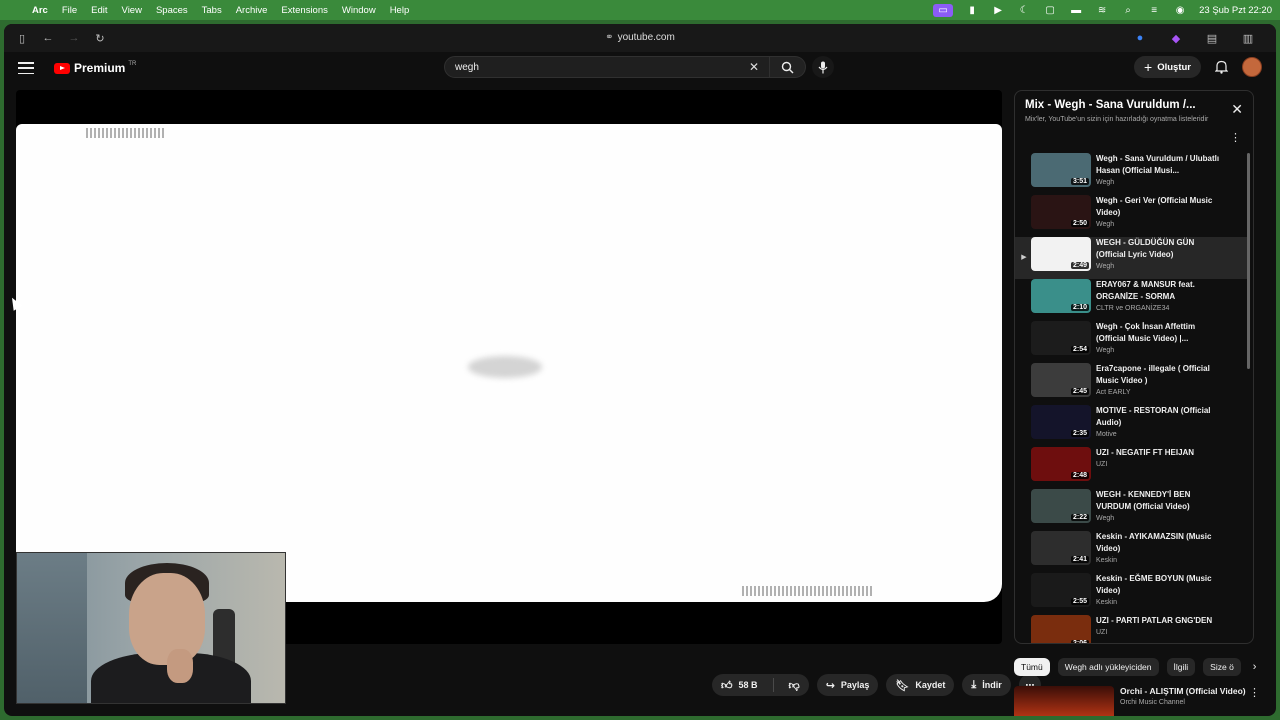 This screenshot has width=1280, height=720. Describe the element at coordinates (1061, 629) in the screenshot. I see `playlist-item-thumbnail: 2:06` at that location.